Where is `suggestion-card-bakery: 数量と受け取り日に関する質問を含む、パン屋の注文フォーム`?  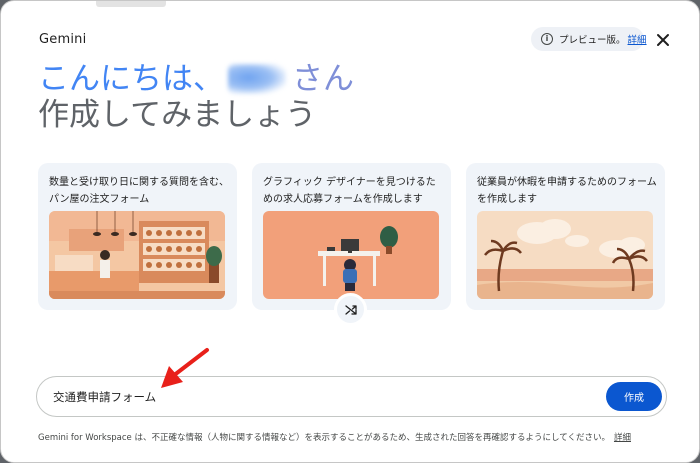 suggestion-card-bakery: 数量と受け取り日に関する質問を含む、パン屋の注文フォーム is located at coordinates (137, 236).